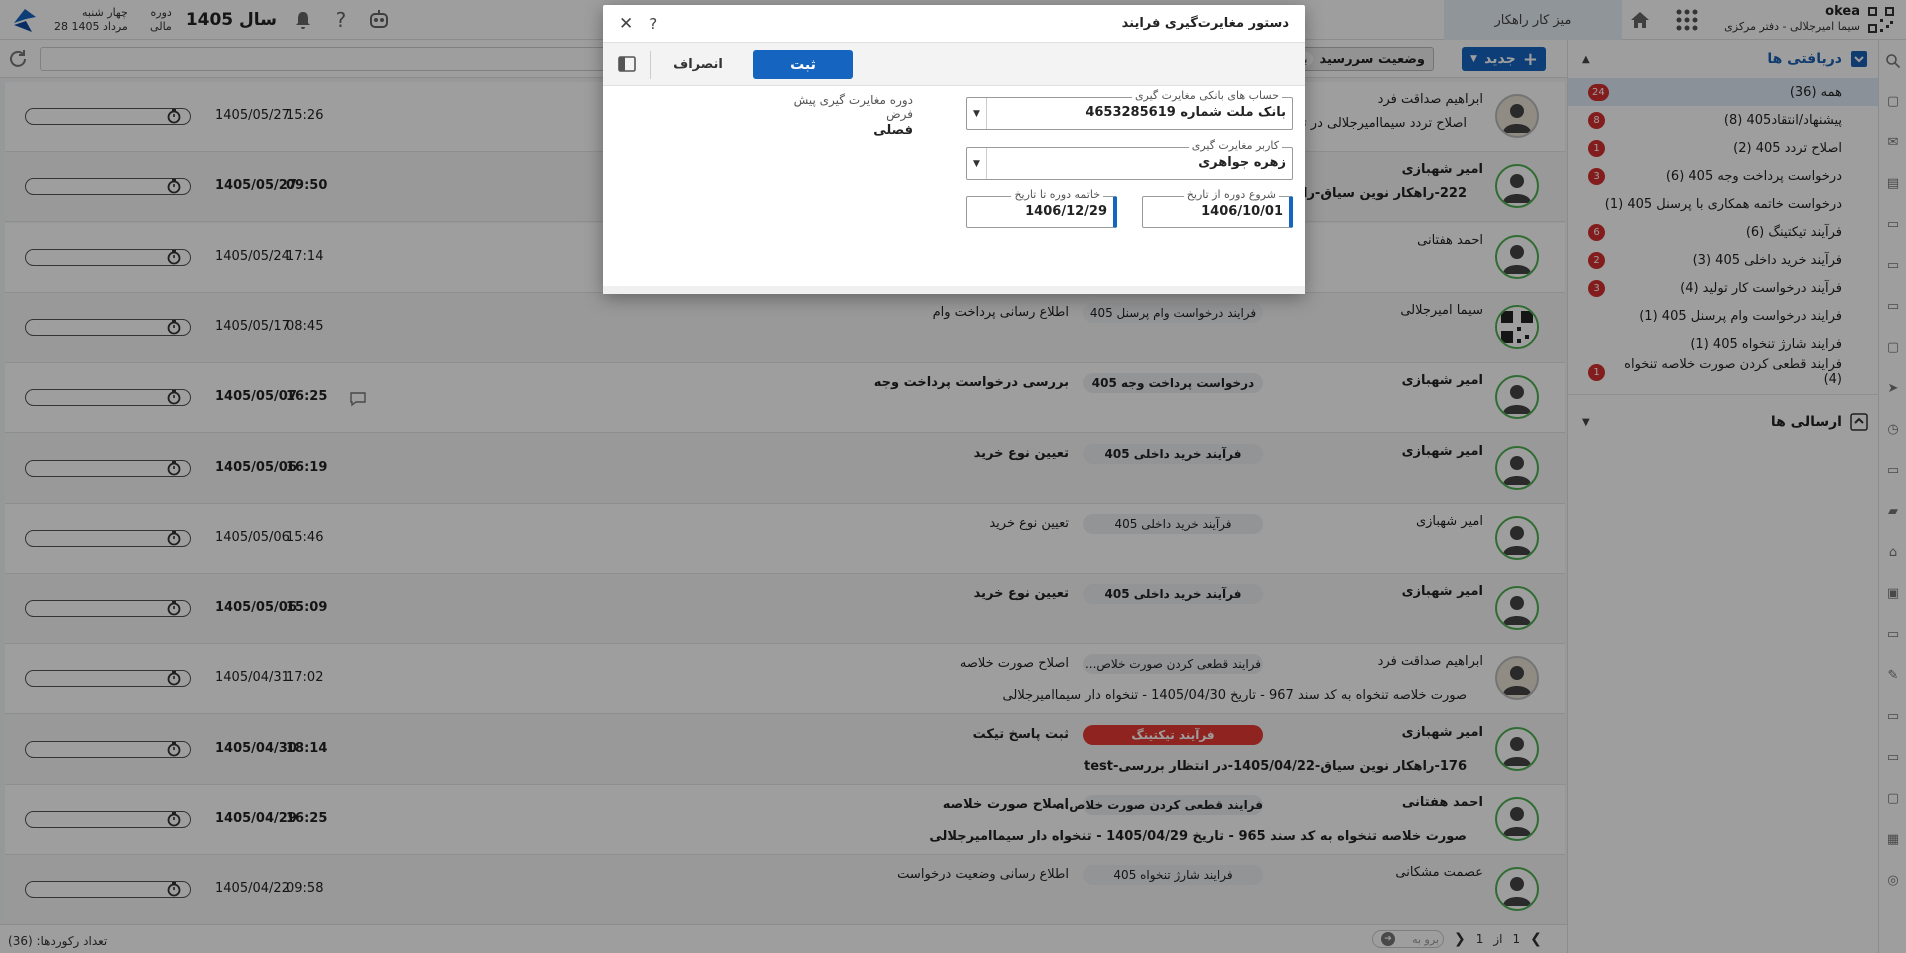  I want to click on cancel-button: انصراف, so click(698, 64).